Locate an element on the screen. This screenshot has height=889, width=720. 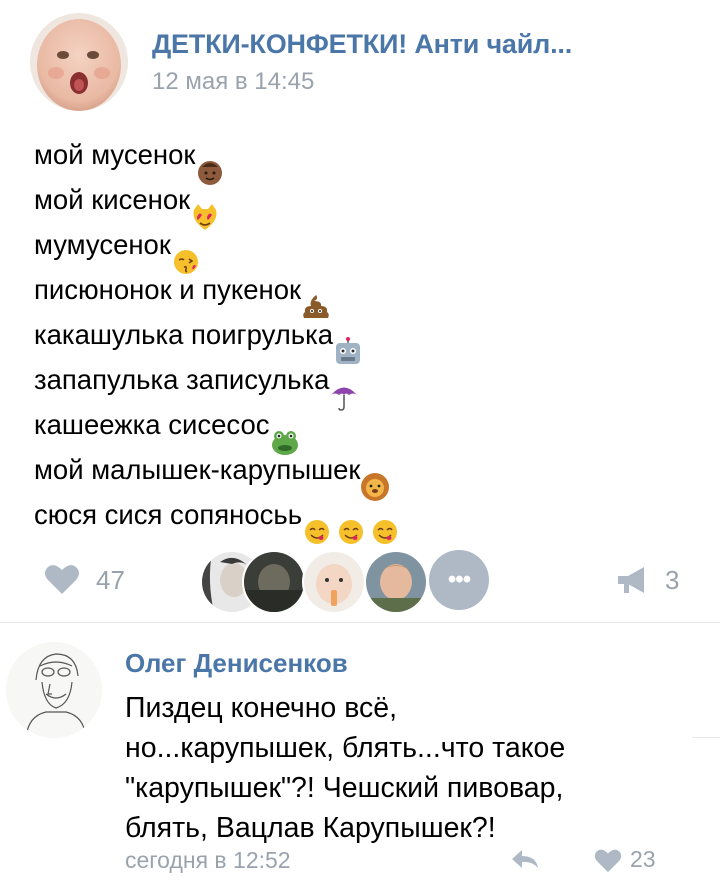
post-line-text: мумусенок is located at coordinates (102, 244).